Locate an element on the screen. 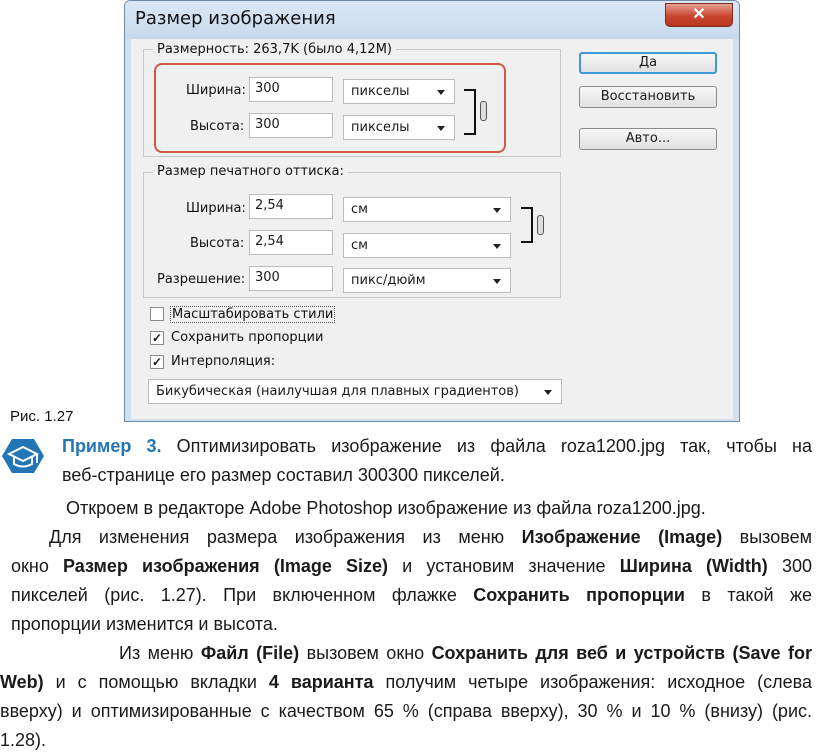 The image size is (816, 755). pixel-height-unit-select: пикселы is located at coordinates (399, 127).